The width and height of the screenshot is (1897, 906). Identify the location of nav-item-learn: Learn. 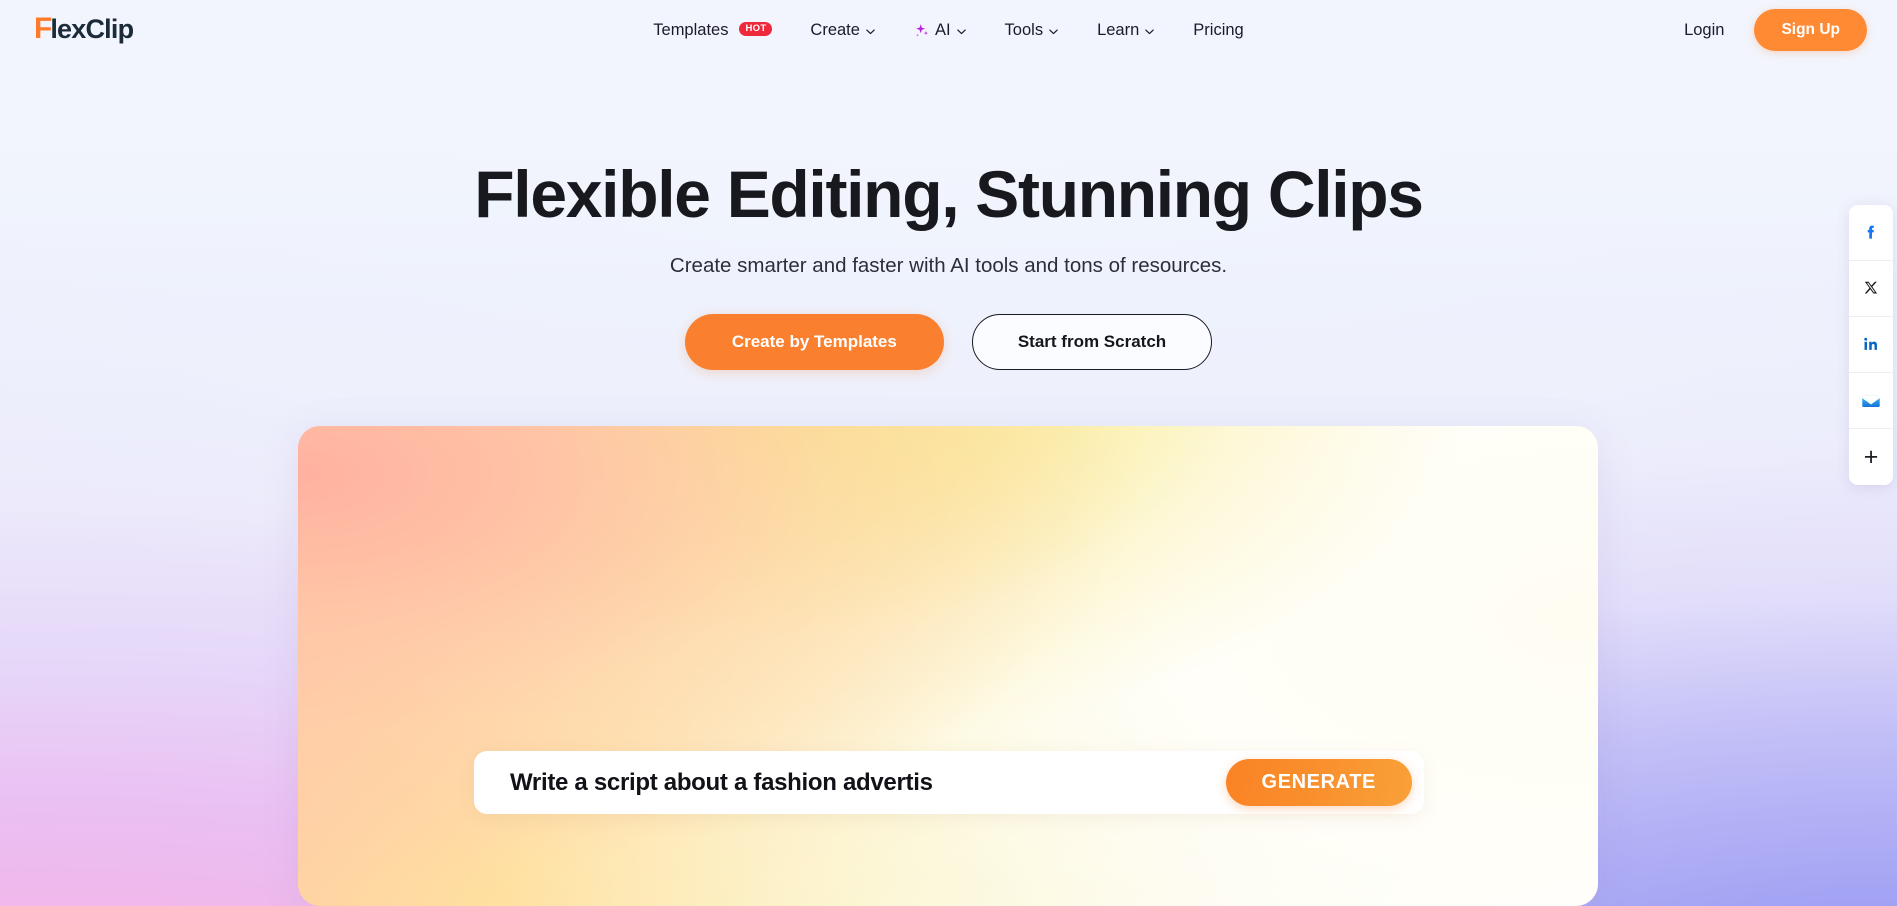
(1126, 30).